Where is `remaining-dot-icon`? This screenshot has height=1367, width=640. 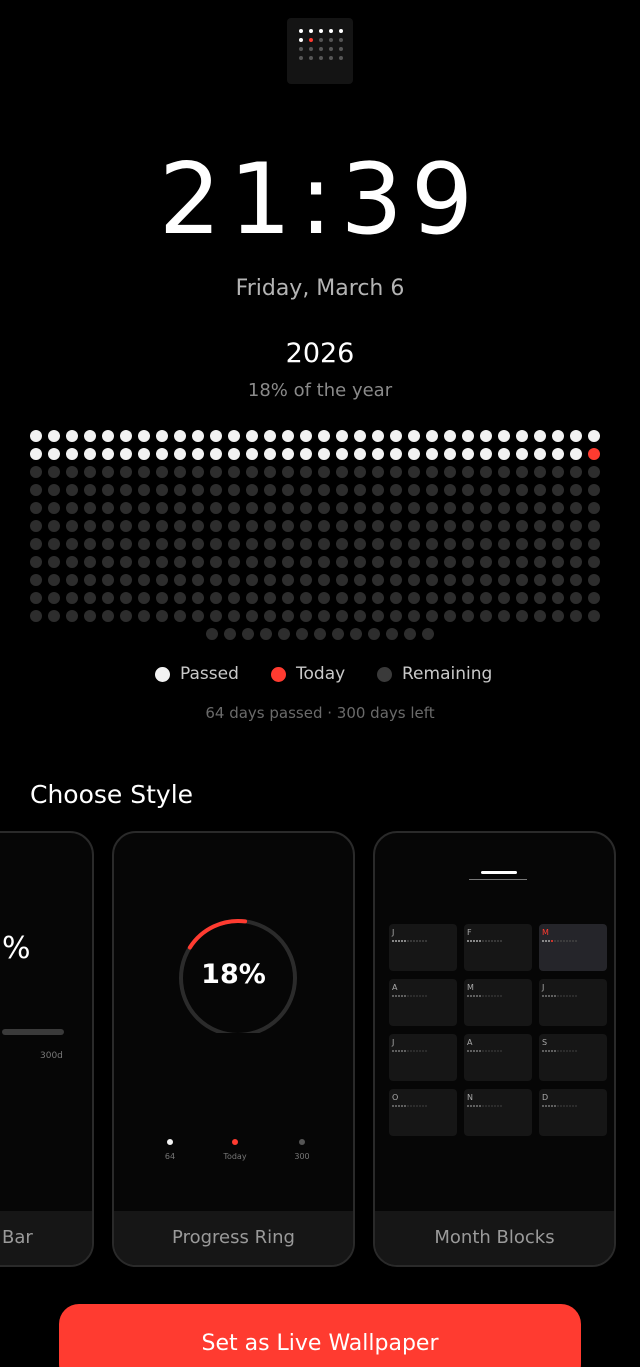 remaining-dot-icon is located at coordinates (302, 1142).